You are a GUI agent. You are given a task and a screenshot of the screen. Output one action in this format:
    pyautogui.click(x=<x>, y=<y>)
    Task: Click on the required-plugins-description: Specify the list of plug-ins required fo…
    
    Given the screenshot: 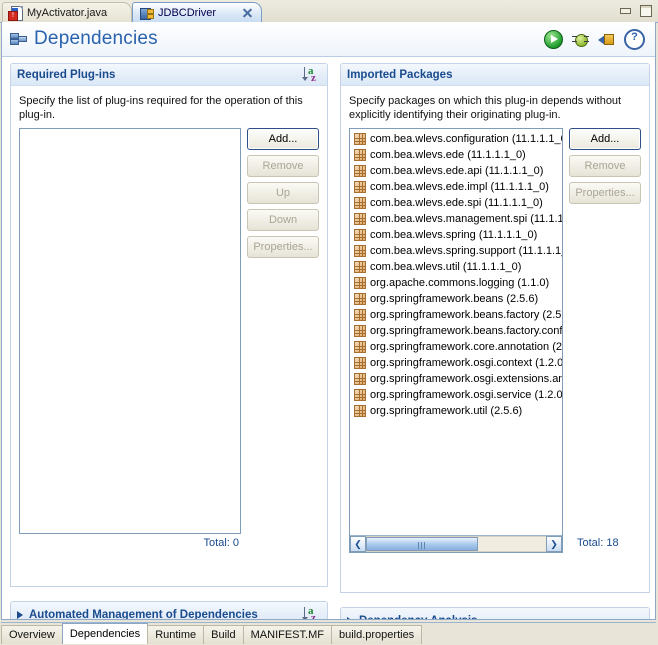 What is the action you would take?
    pyautogui.click(x=161, y=108)
    